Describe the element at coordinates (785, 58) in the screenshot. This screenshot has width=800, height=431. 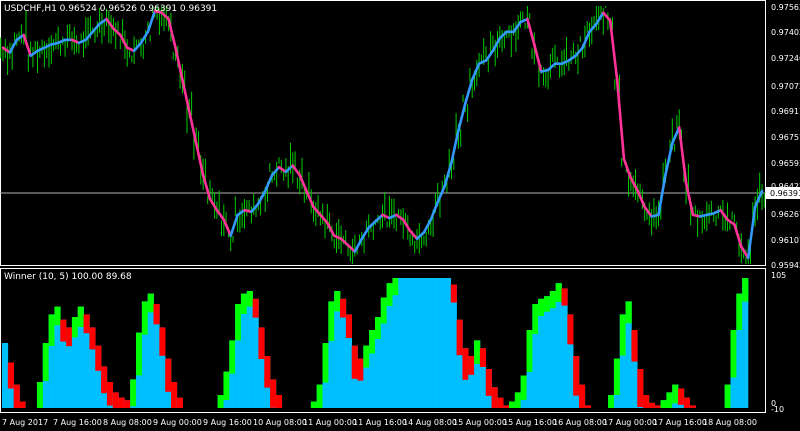
I see `price-label: 0.97246` at that location.